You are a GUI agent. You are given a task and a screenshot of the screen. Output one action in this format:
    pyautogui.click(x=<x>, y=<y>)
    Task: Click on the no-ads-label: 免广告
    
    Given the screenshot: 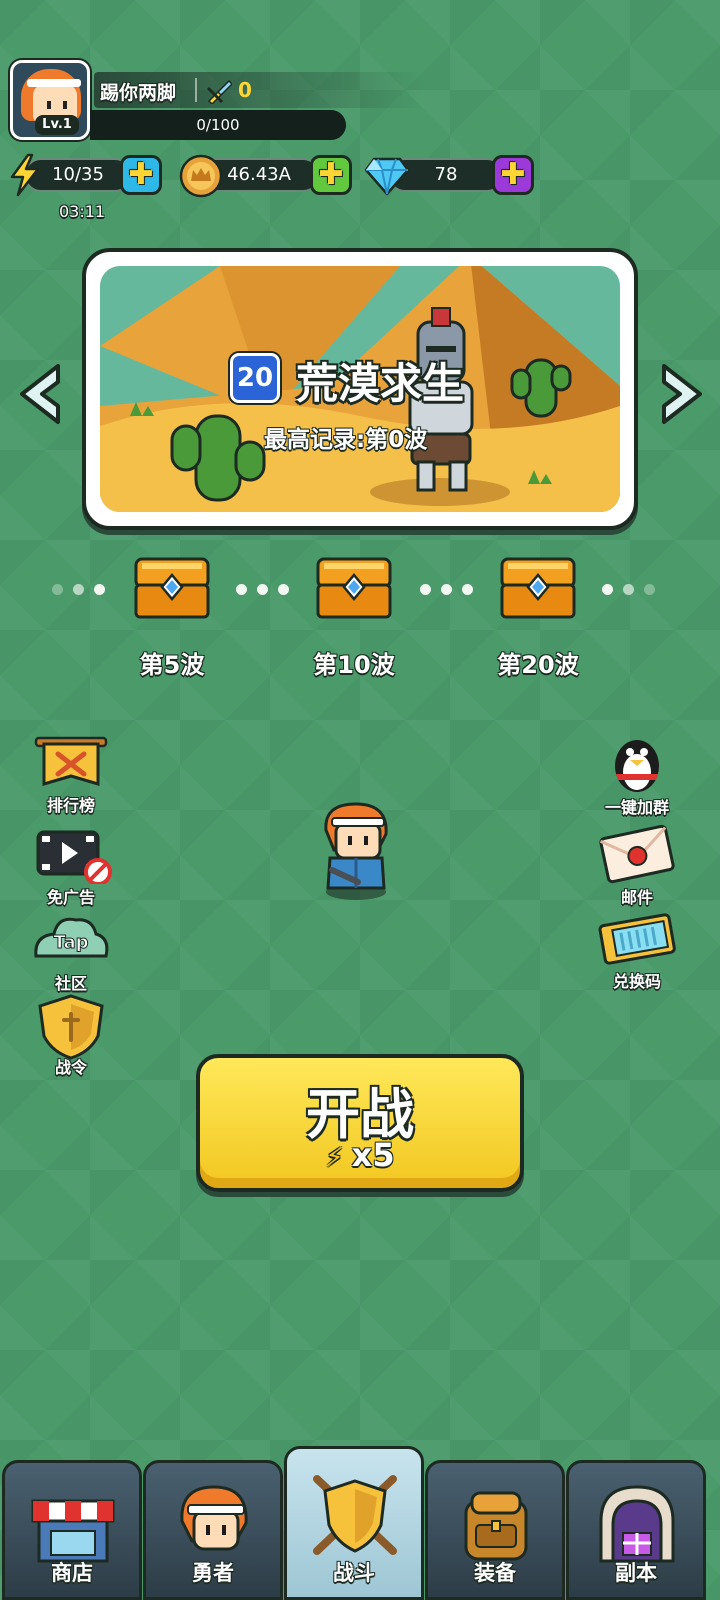 What is the action you would take?
    pyautogui.click(x=70, y=897)
    